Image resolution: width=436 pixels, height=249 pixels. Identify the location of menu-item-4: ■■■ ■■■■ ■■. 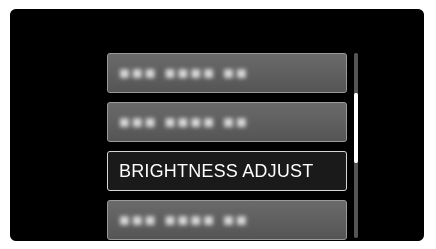
(227, 220).